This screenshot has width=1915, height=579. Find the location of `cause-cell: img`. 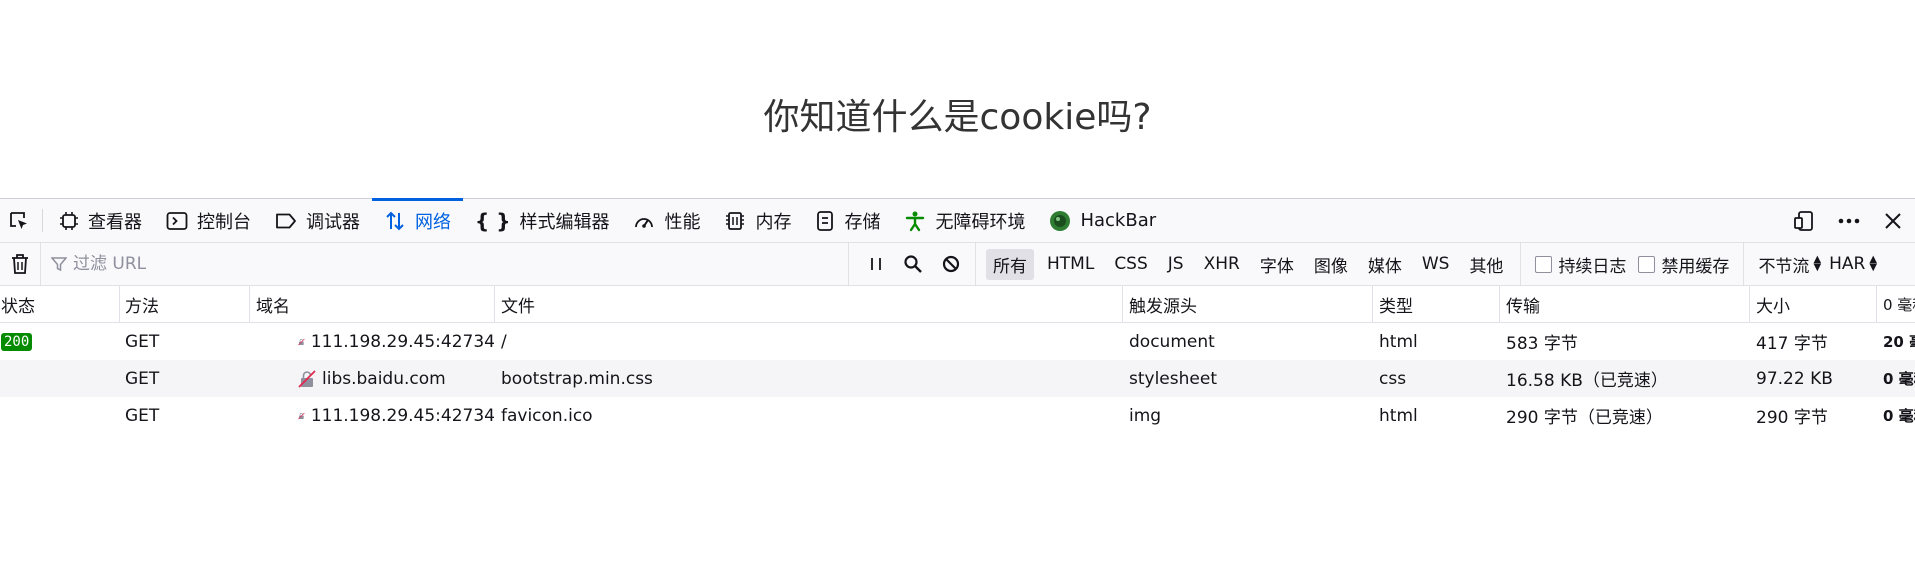

cause-cell: img is located at coordinates (1145, 415).